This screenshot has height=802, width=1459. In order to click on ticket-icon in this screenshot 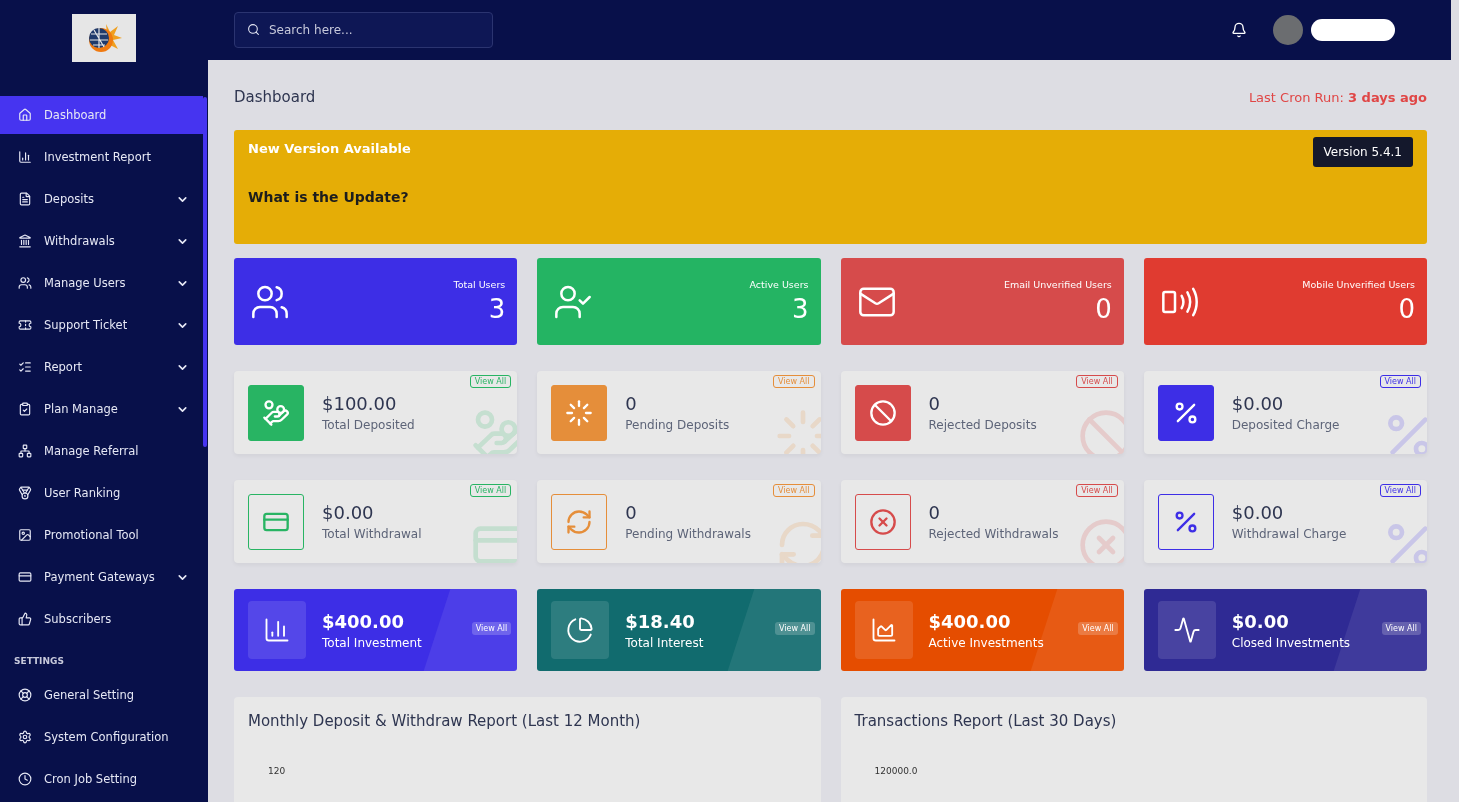, I will do `click(25, 325)`.